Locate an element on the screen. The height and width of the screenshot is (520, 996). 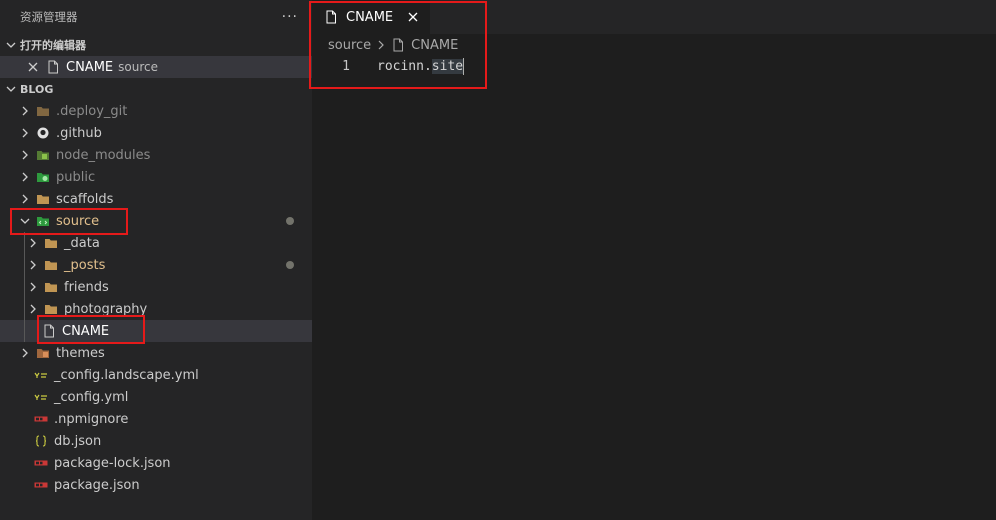
code-text: rocinn.site is located at coordinates (421, 66).